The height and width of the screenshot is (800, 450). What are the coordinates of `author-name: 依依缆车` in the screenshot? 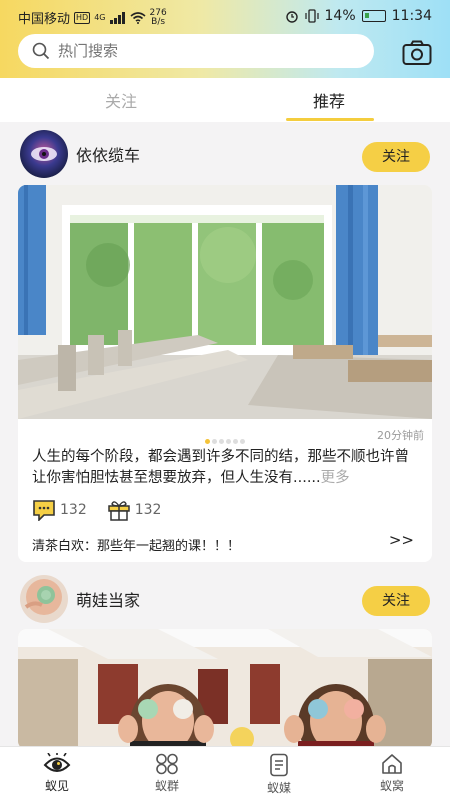 It's located at (108, 154).